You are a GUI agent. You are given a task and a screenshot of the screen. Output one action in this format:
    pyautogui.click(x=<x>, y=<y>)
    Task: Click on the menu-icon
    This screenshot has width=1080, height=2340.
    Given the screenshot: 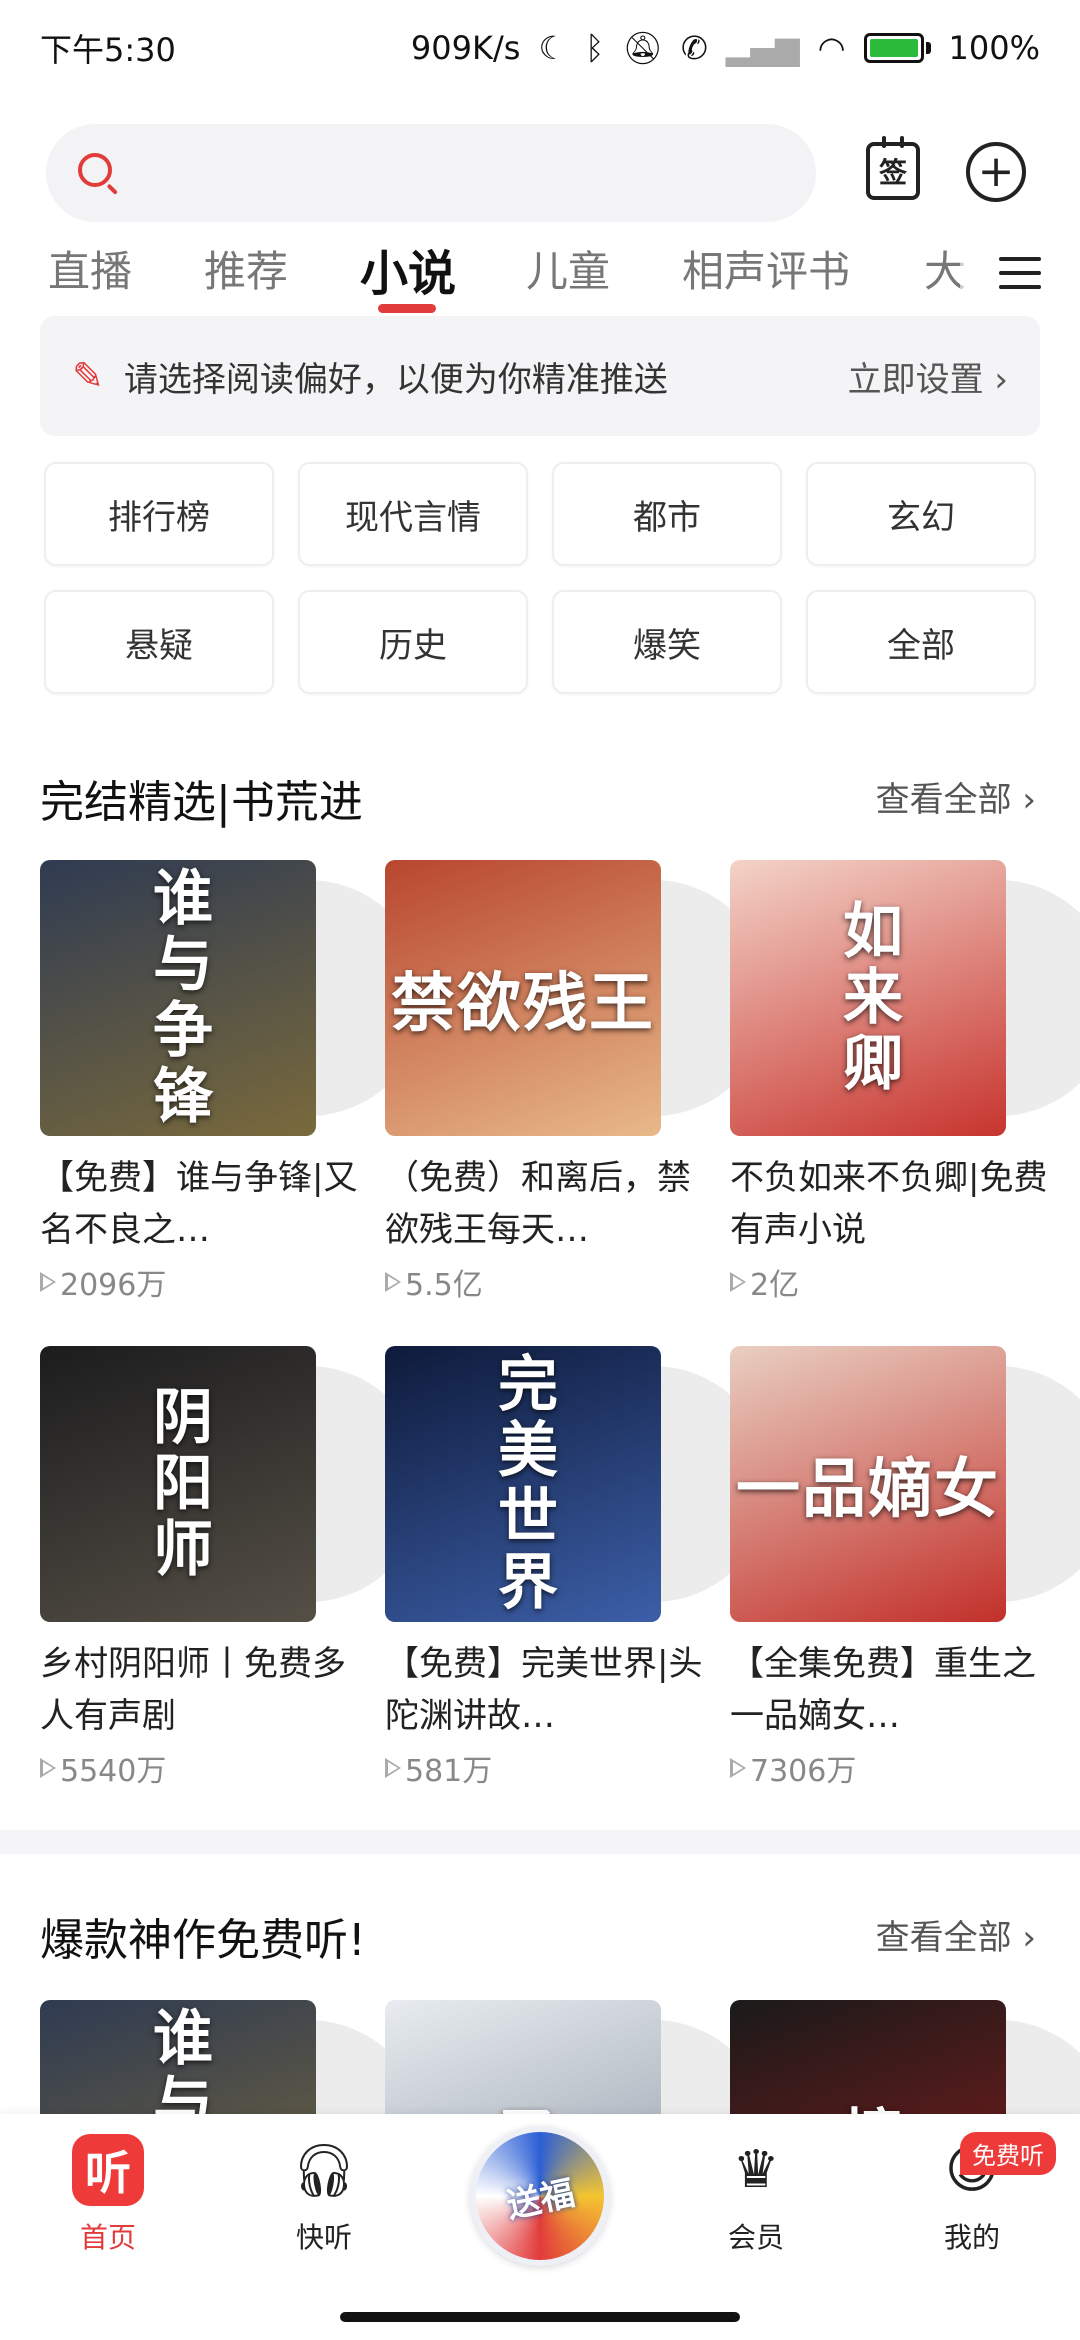 What is the action you would take?
    pyautogui.click(x=1020, y=273)
    